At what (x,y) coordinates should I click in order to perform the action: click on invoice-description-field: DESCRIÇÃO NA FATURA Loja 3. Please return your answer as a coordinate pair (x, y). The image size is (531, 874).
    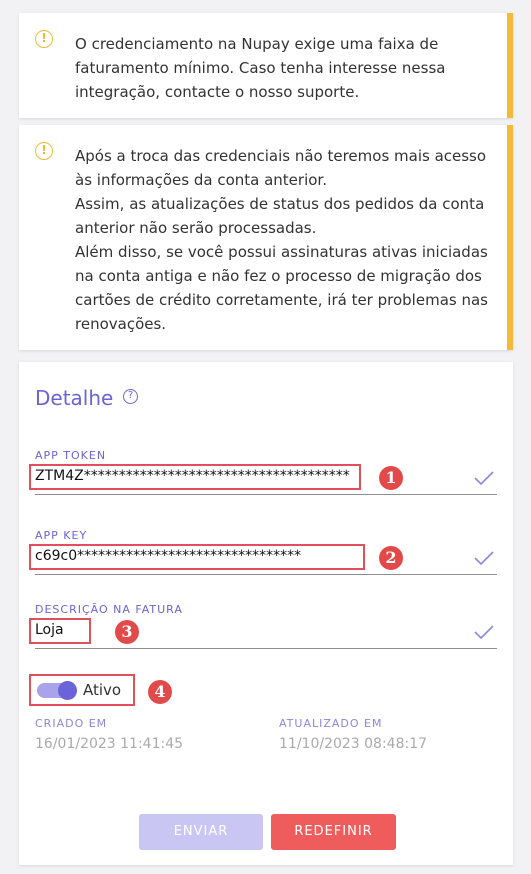
    Looking at the image, I should click on (263, 626).